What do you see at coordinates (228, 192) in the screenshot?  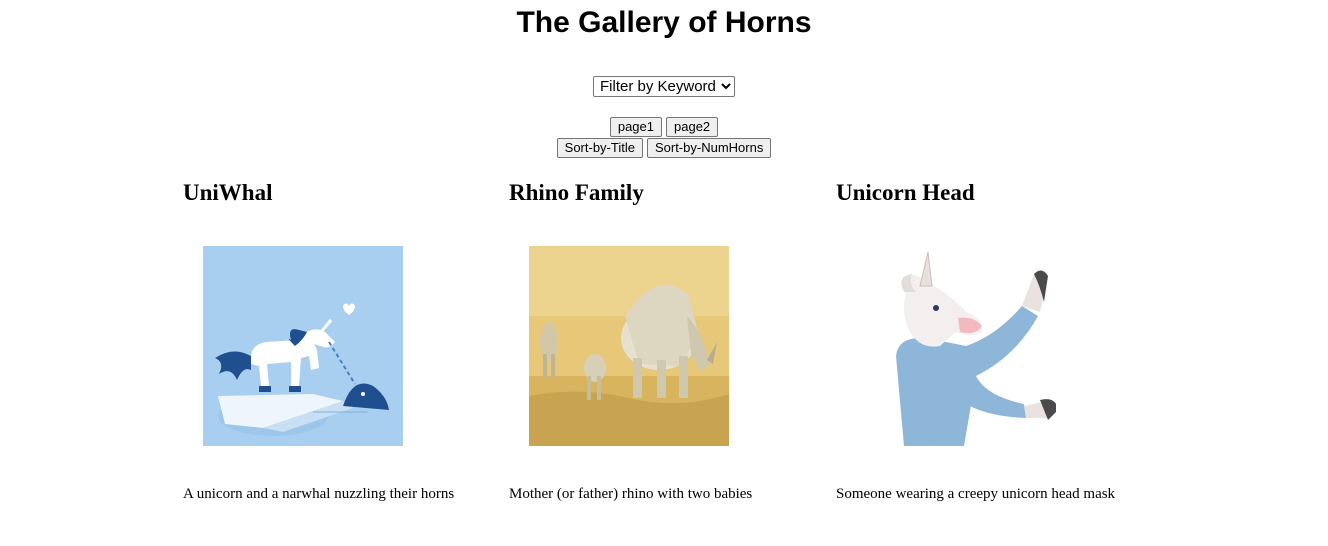 I see `card-title: UniWhal` at bounding box center [228, 192].